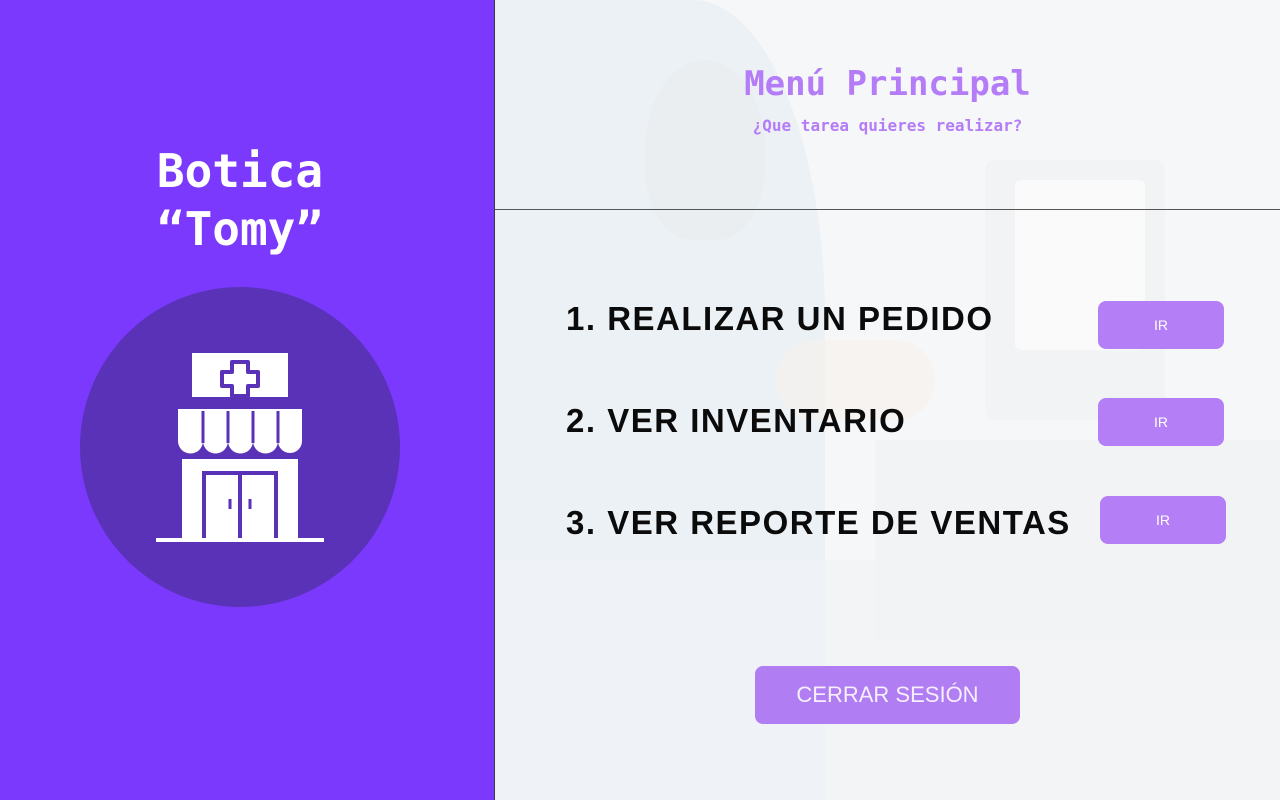  What do you see at coordinates (736, 420) in the screenshot?
I see `option-label-inventario: 2. VER INVENTARIO` at bounding box center [736, 420].